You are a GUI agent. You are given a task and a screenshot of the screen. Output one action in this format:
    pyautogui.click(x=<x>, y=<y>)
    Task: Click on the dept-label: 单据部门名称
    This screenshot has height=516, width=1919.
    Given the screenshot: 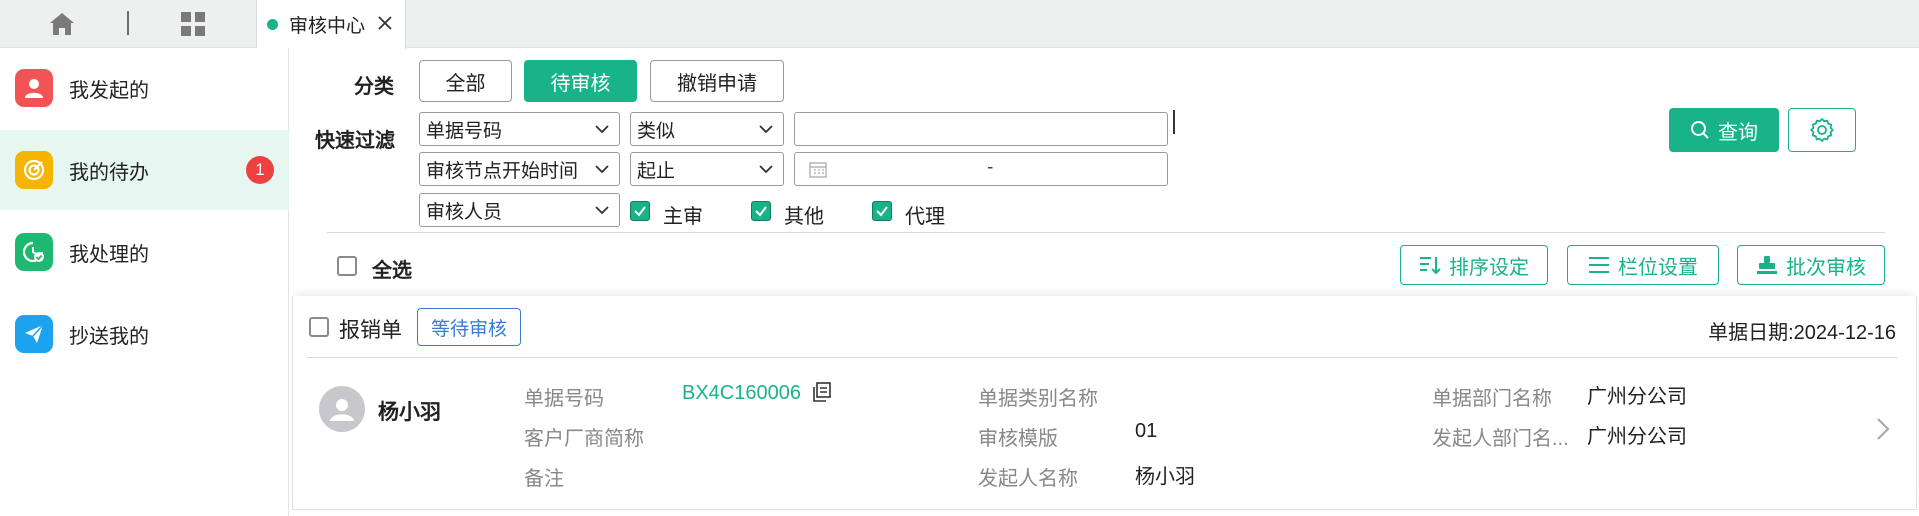 What is the action you would take?
    pyautogui.click(x=1492, y=399)
    